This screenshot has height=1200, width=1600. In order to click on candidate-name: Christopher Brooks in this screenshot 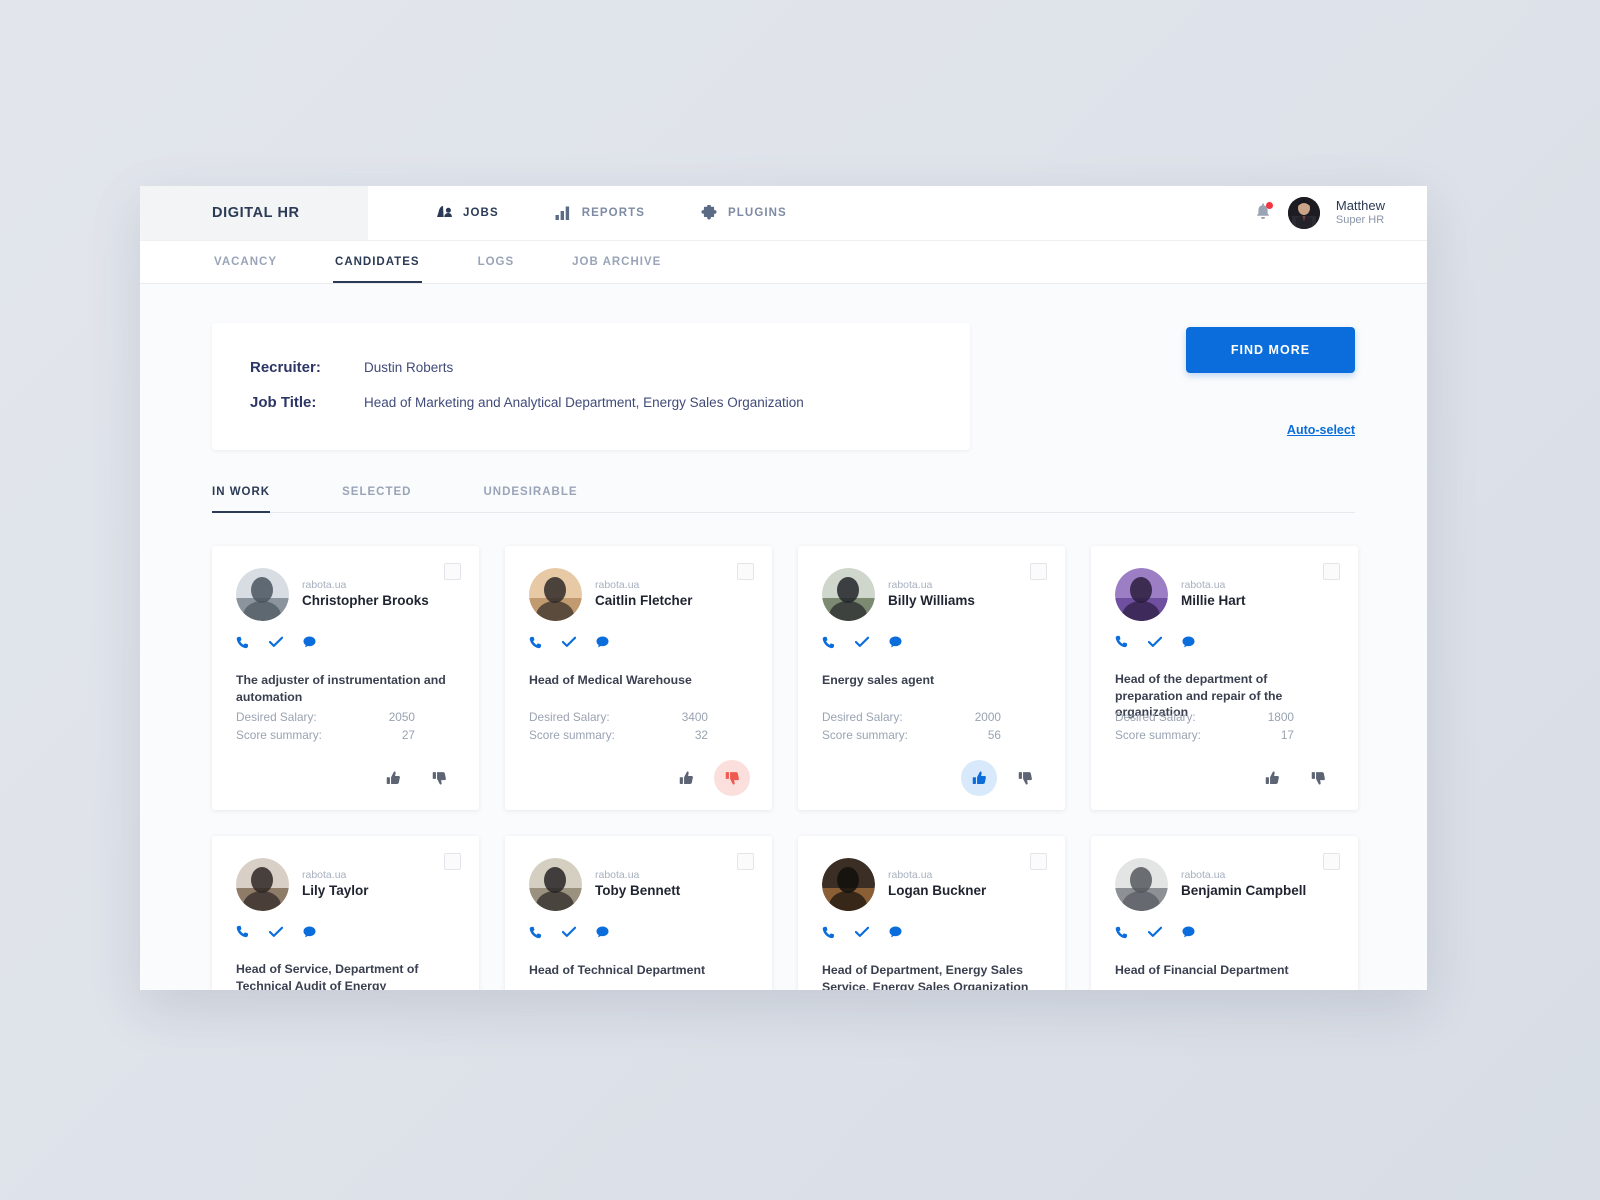, I will do `click(365, 601)`.